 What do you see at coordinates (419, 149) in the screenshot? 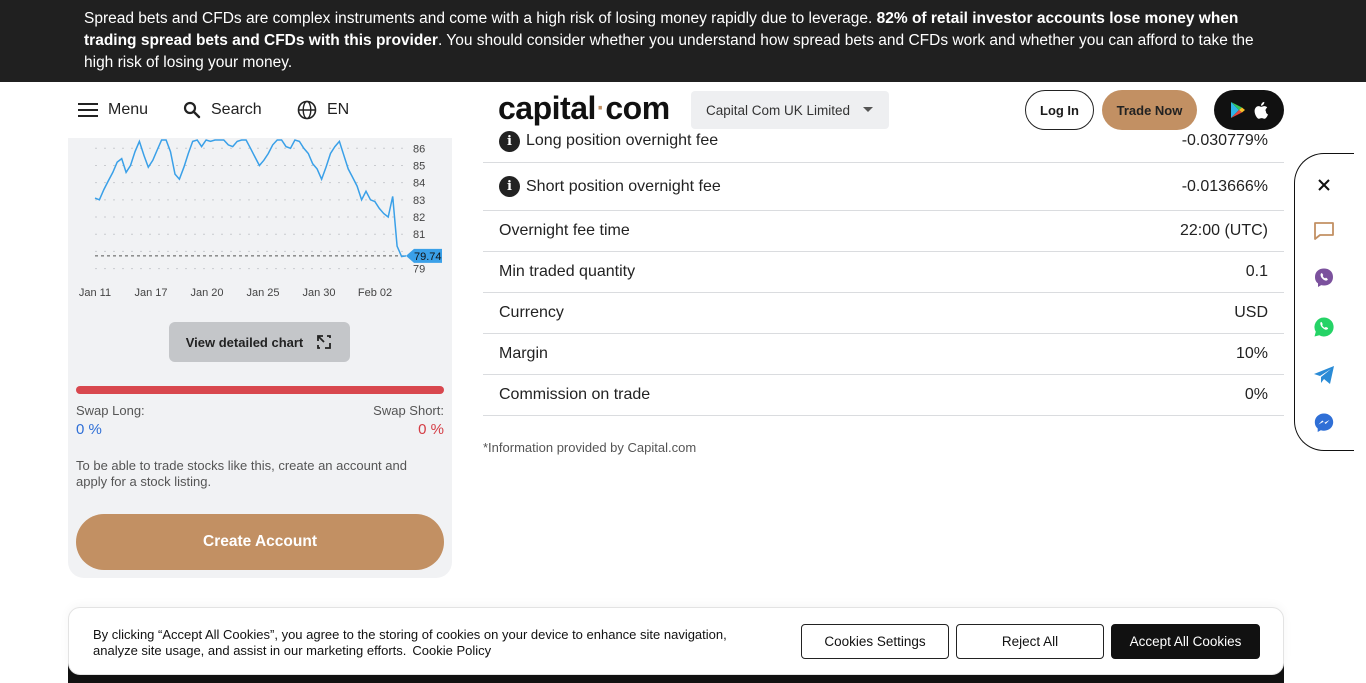
I see `y-tick-label: 86` at bounding box center [419, 149].